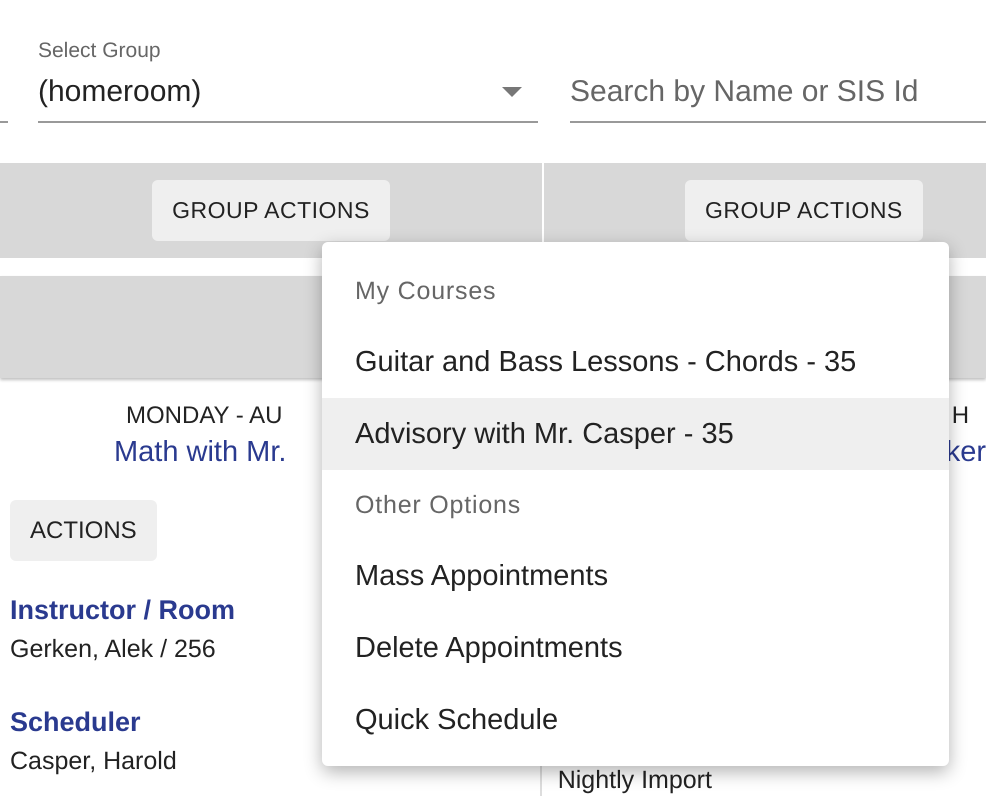  I want to click on detail-label: Scheduler, so click(76, 722).